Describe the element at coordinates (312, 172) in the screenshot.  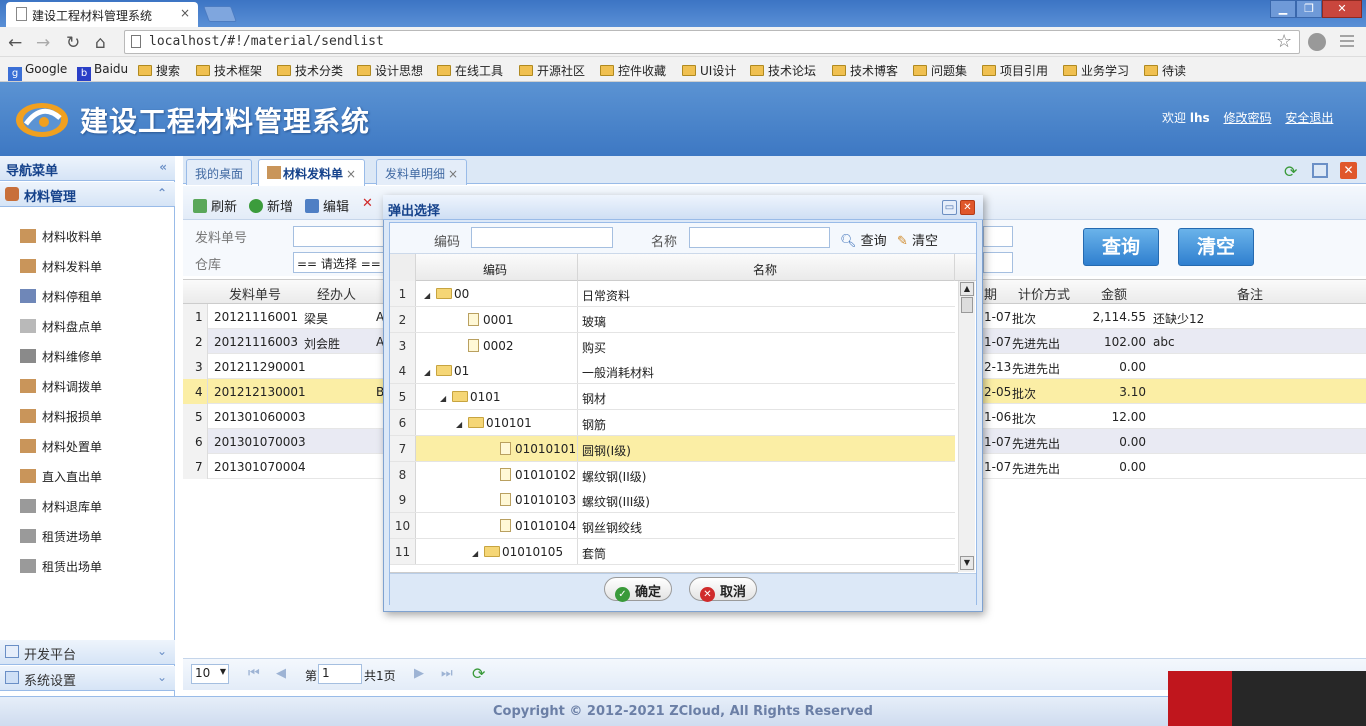
I see `tab-issue-list: 材料发料单 ×` at that location.